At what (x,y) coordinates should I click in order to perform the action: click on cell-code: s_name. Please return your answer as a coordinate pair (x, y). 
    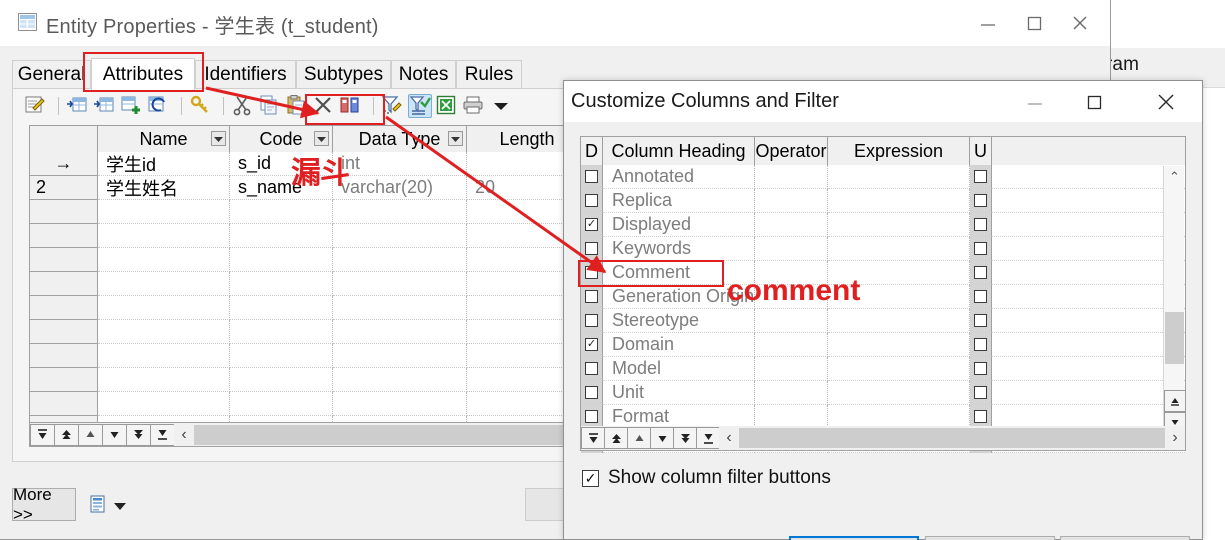
    Looking at the image, I should click on (281, 188).